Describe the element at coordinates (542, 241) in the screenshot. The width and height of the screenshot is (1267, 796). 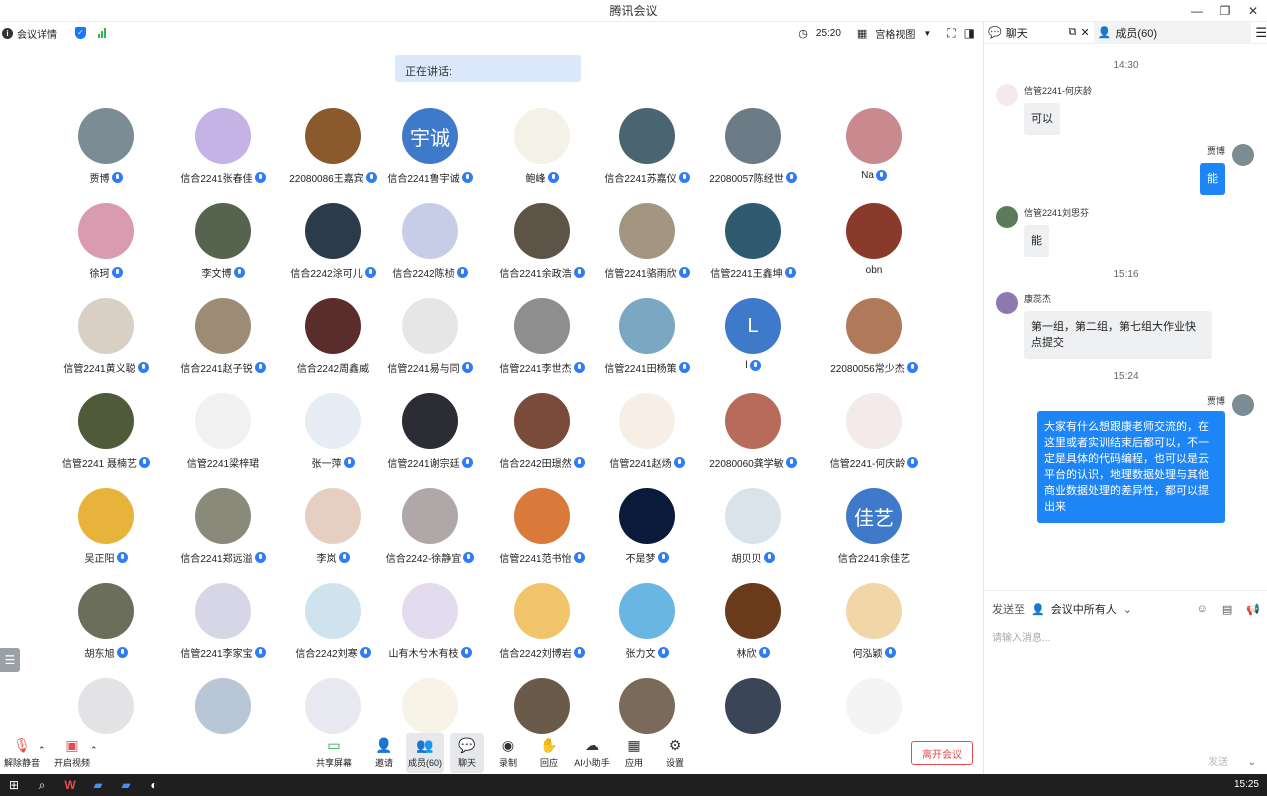
I see `participant-tile: 信合2241余政浩` at that location.